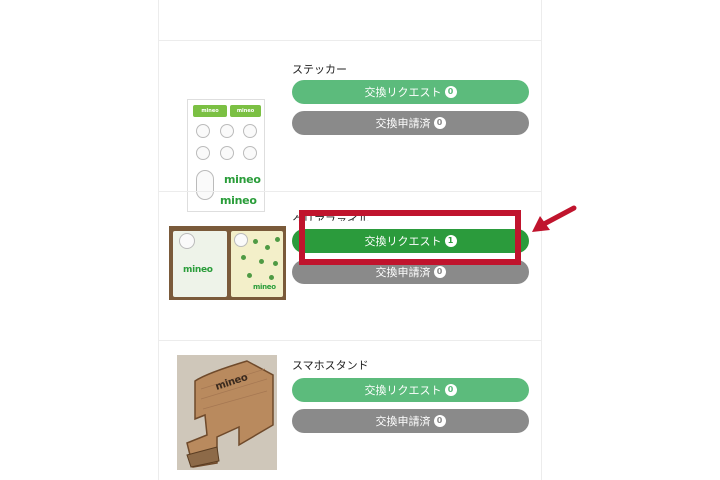 The image size is (720, 480). I want to click on request-count-badge: 1, so click(450, 241).